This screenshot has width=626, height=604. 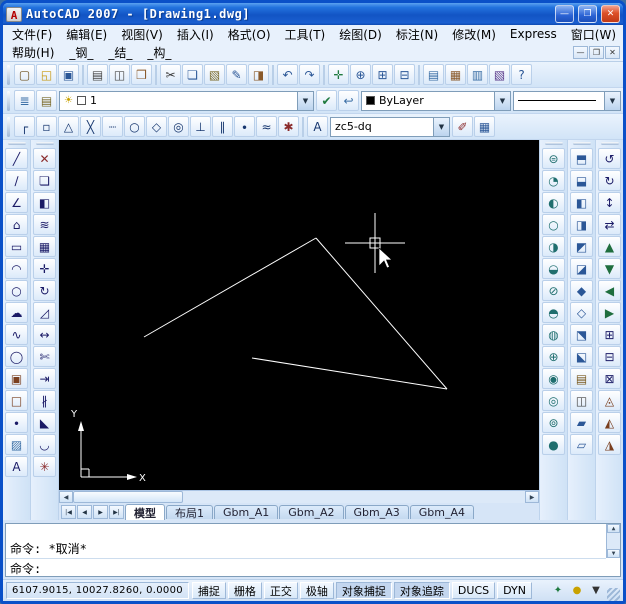 What do you see at coordinates (596, 591) in the screenshot?
I see `tray-menu-arrow-icon: ▼` at bounding box center [596, 591].